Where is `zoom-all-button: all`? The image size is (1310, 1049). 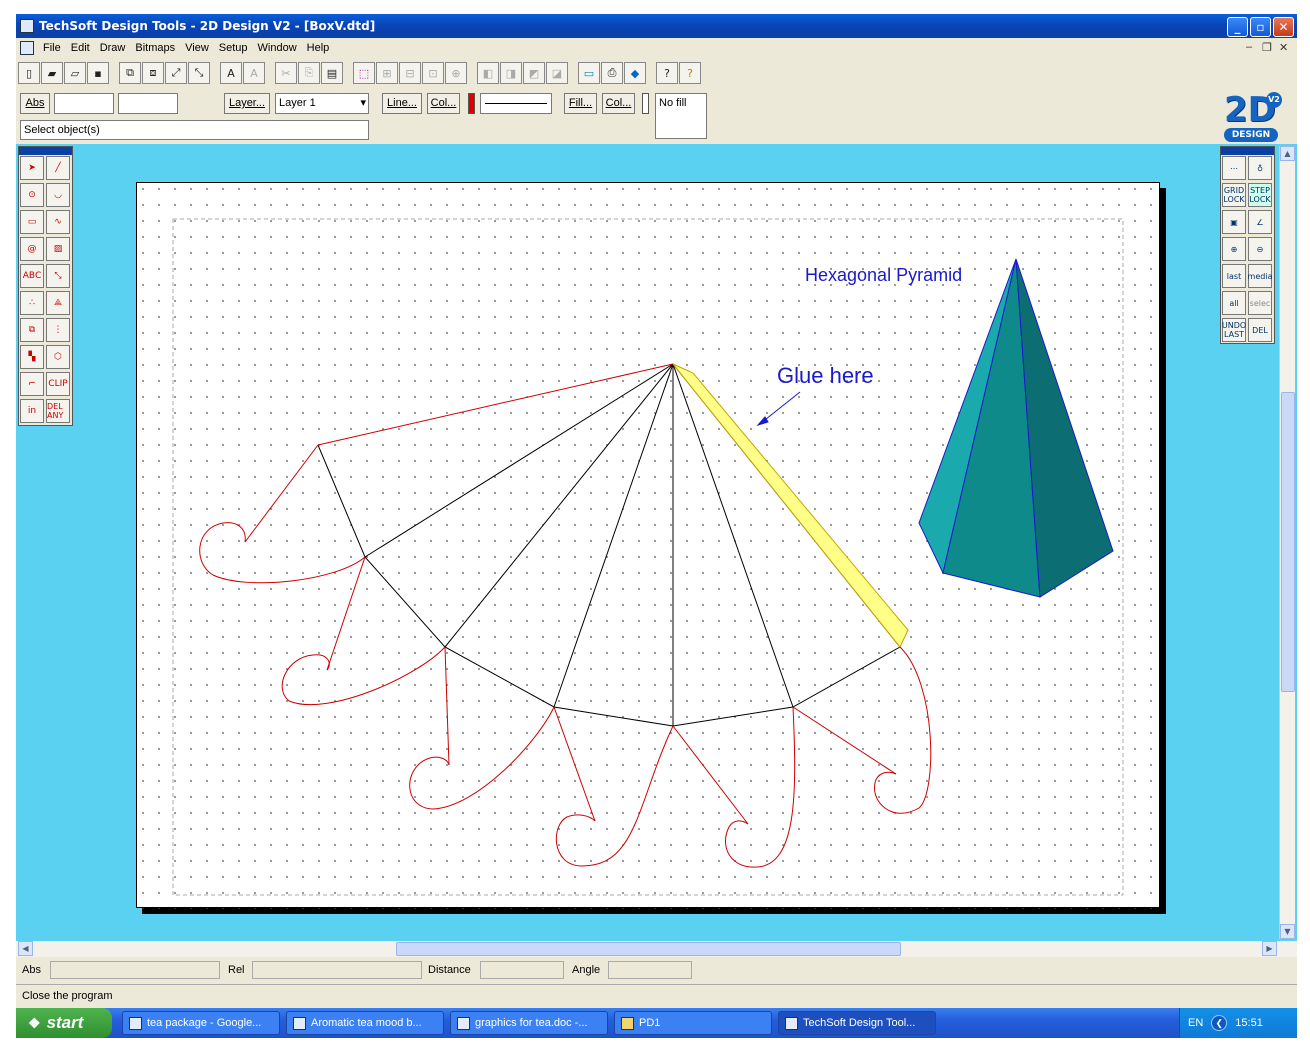
zoom-all-button: all is located at coordinates (1234, 303).